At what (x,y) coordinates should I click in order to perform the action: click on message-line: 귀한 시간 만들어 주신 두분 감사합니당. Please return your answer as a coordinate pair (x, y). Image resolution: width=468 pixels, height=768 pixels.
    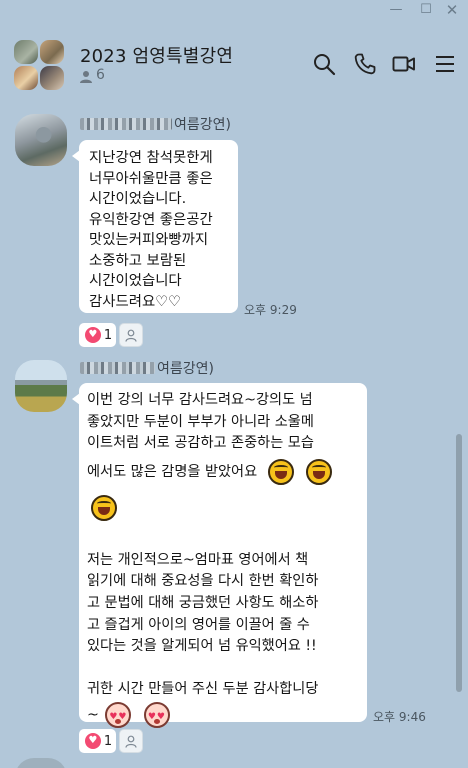
    Looking at the image, I should click on (203, 688).